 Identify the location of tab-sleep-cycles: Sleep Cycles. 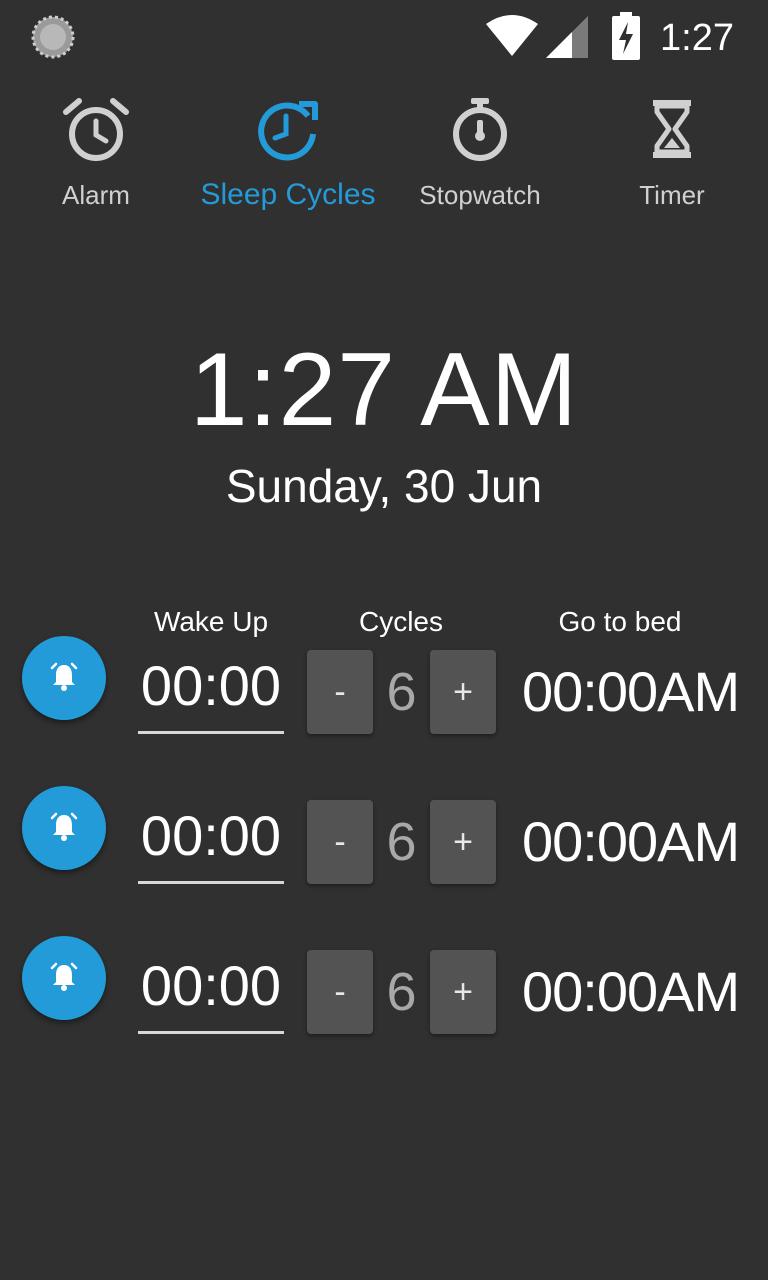
(288, 160).